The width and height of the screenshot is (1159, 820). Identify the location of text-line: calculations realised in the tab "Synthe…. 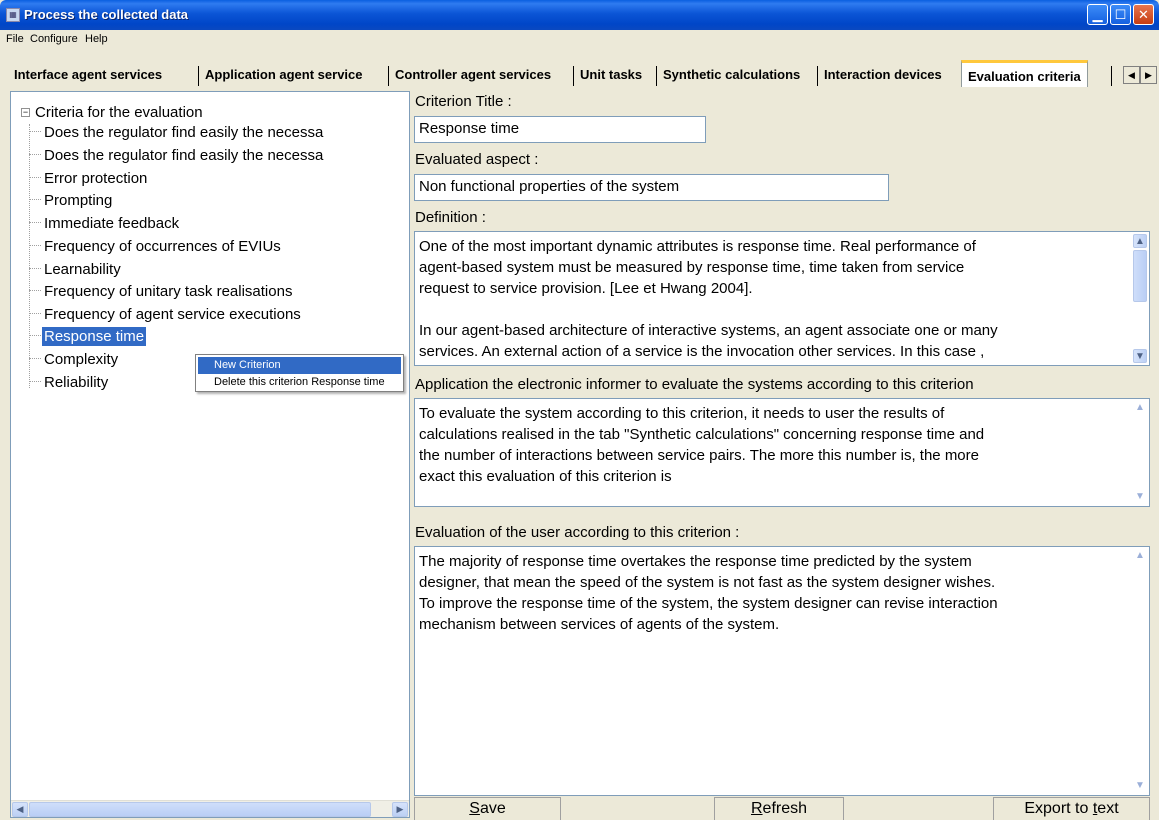
(702, 434).